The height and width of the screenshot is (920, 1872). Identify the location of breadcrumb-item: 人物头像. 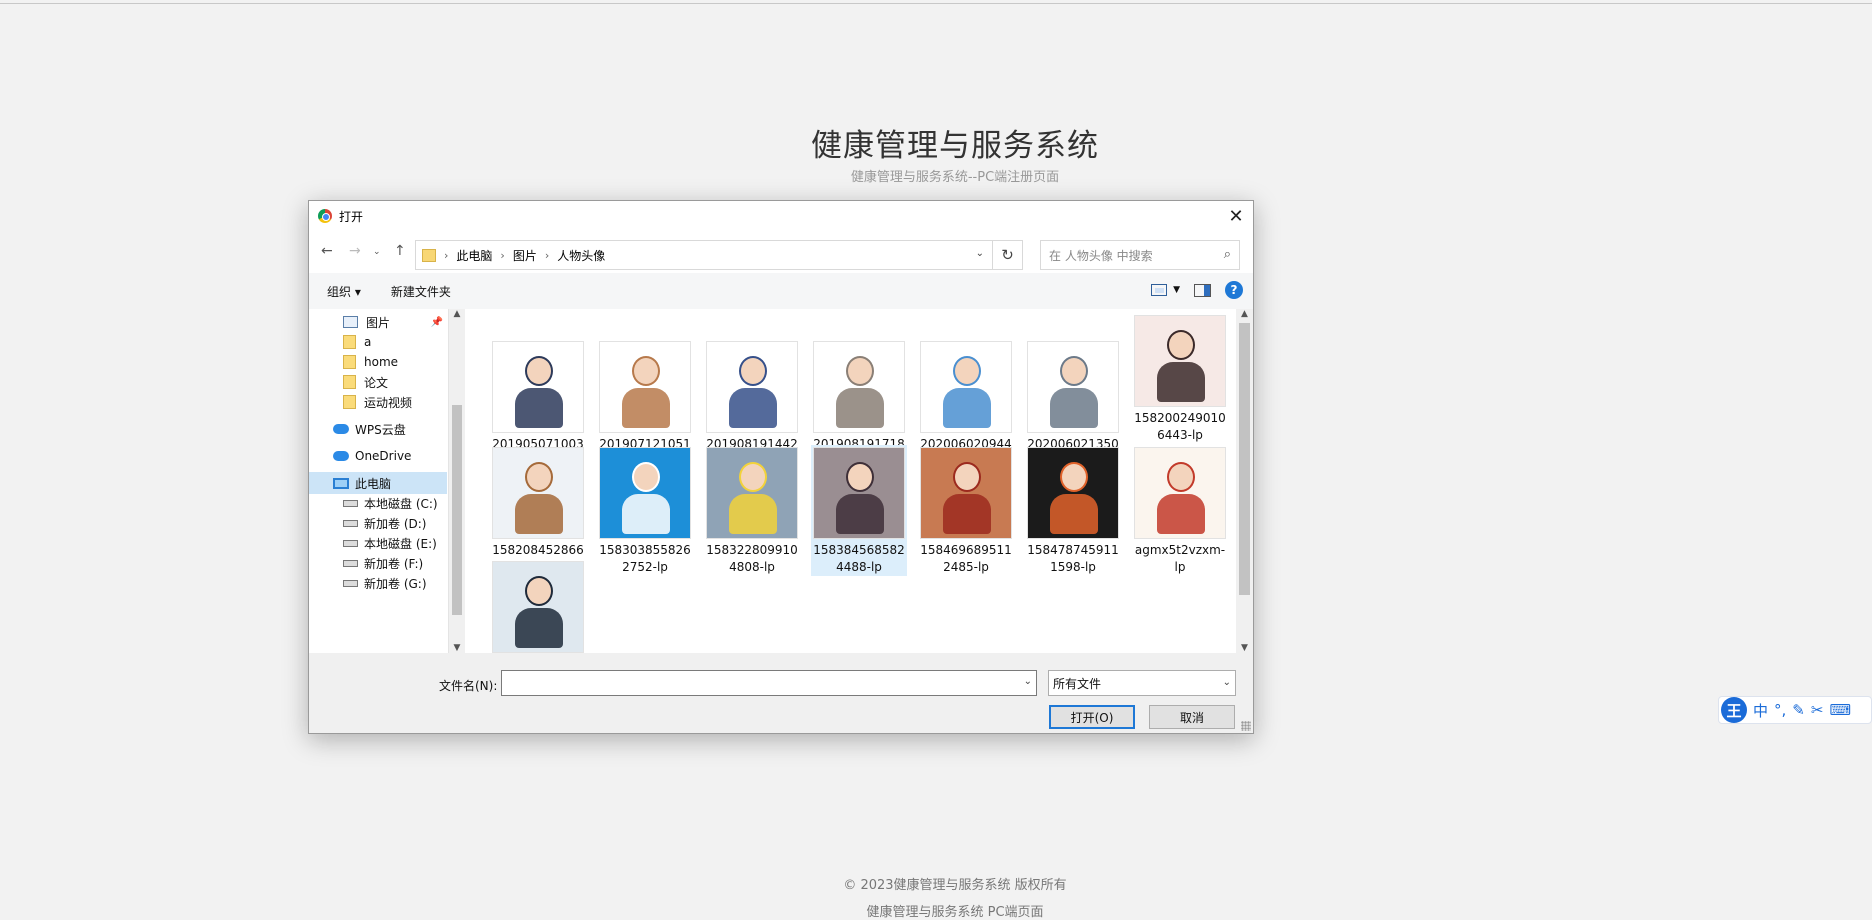
(581, 255).